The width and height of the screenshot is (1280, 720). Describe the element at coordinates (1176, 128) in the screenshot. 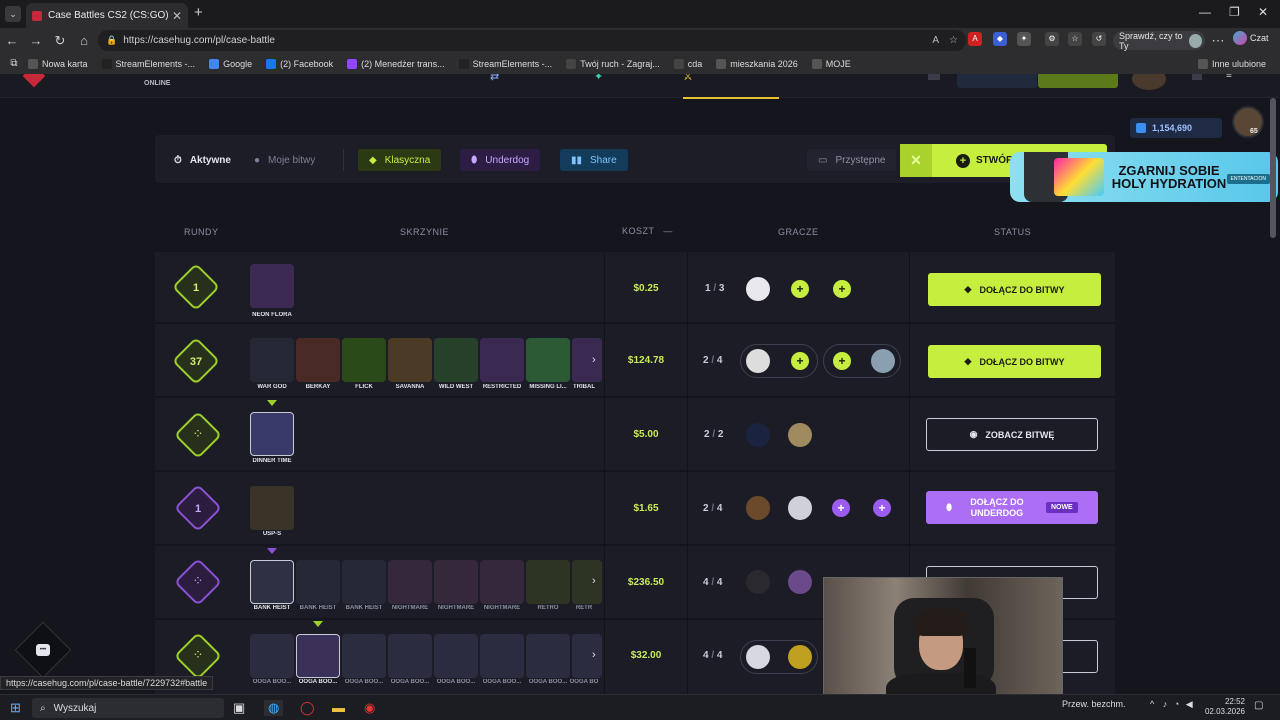

I see `balance-box: 1,154,690` at that location.